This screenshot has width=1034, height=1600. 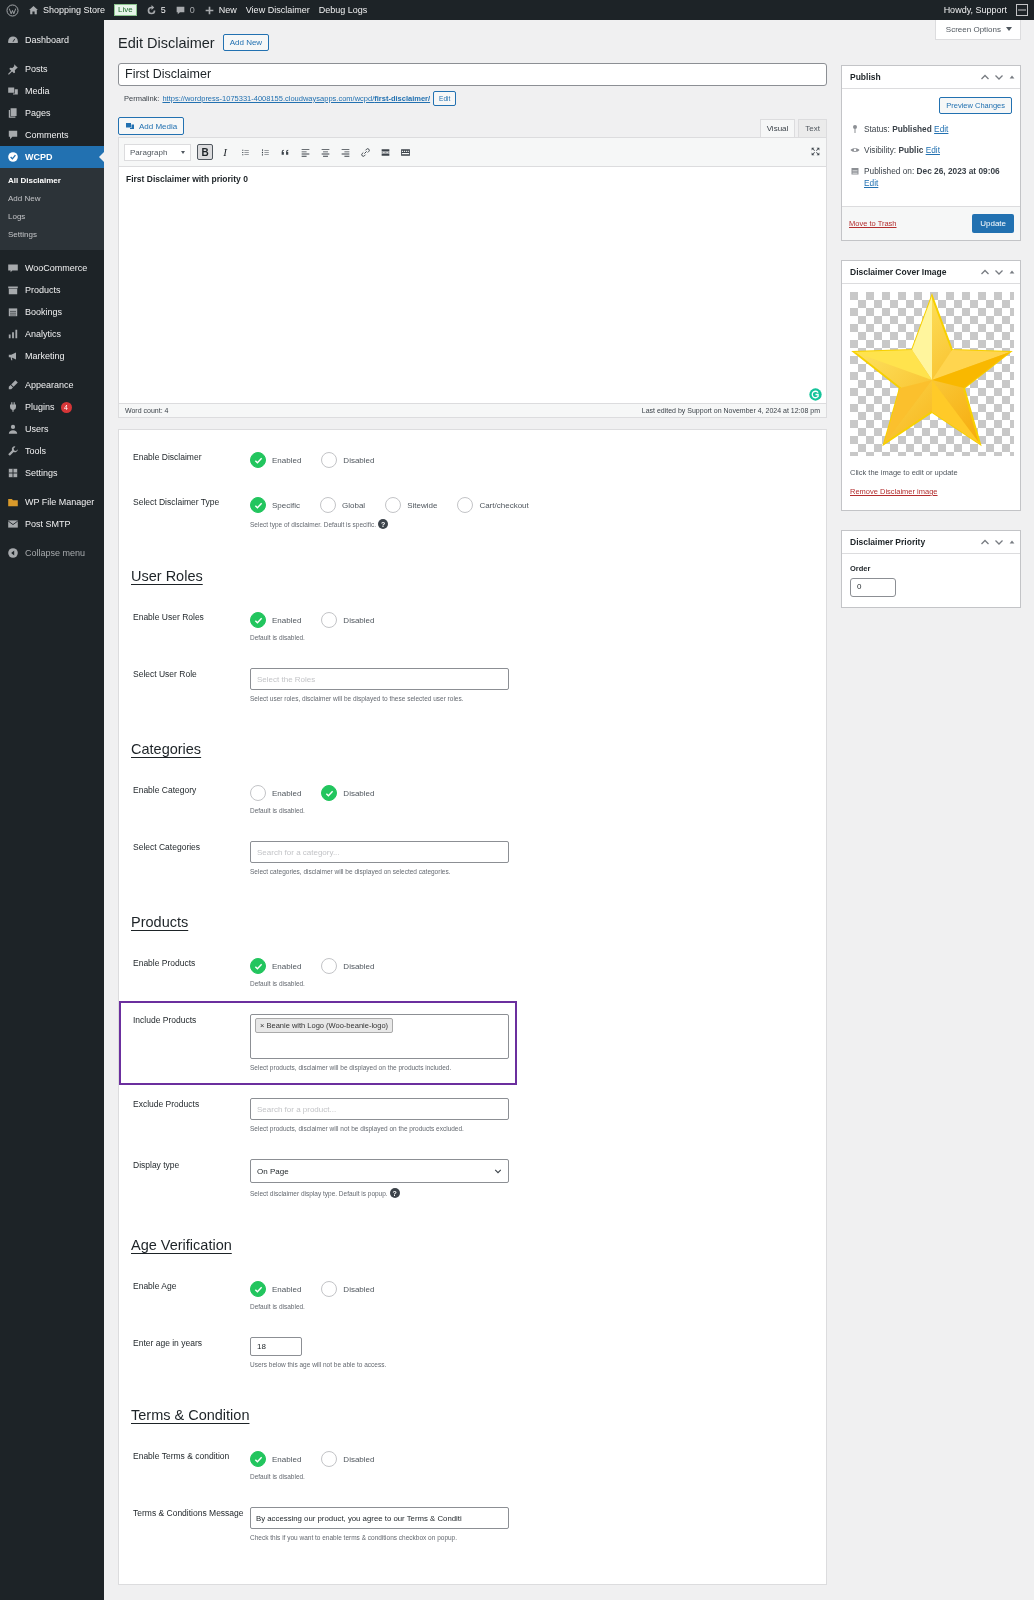 I want to click on sidebar-item: Marketing, so click(x=52, y=356).